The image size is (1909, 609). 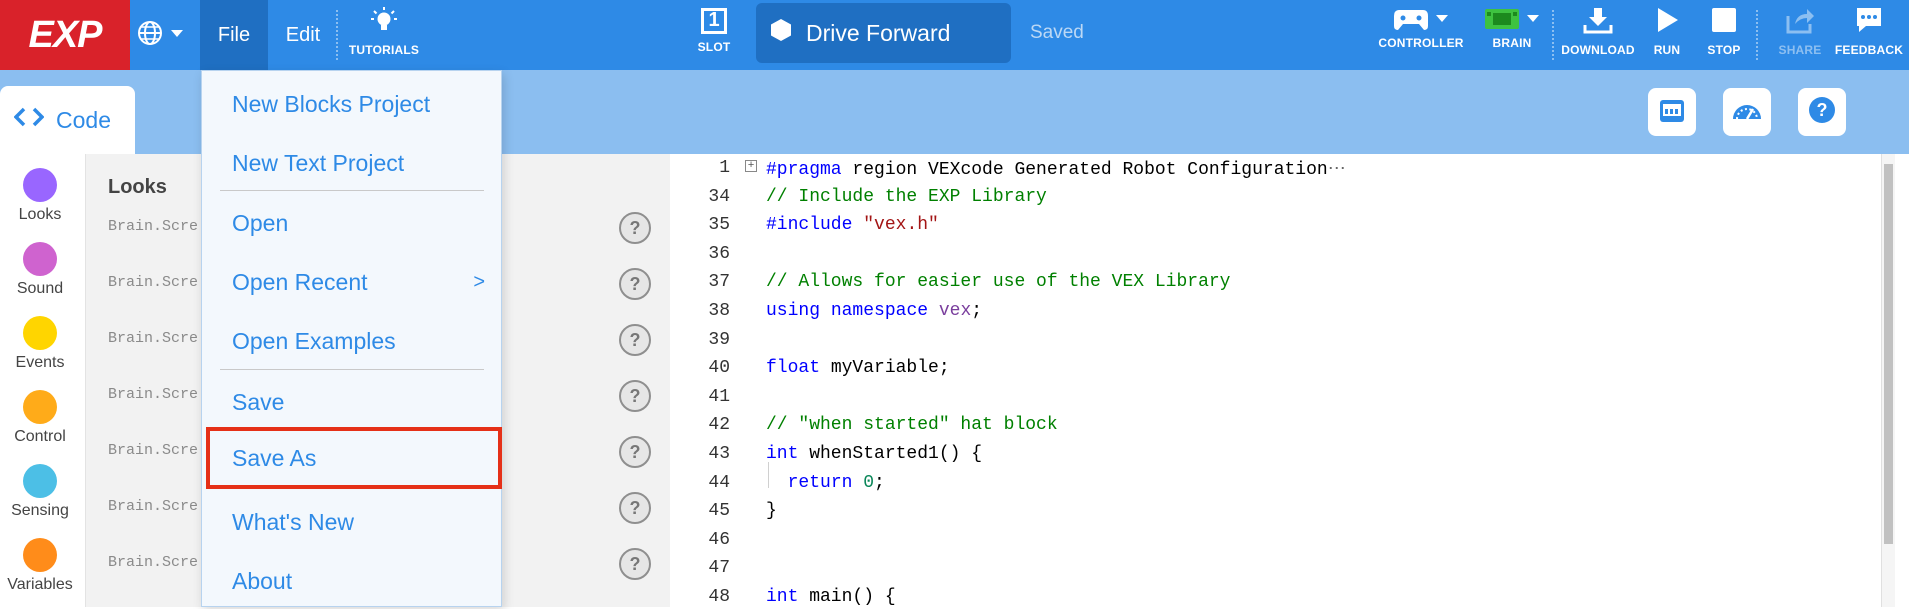 I want to click on code-line: using namespace vex;, so click(x=874, y=311).